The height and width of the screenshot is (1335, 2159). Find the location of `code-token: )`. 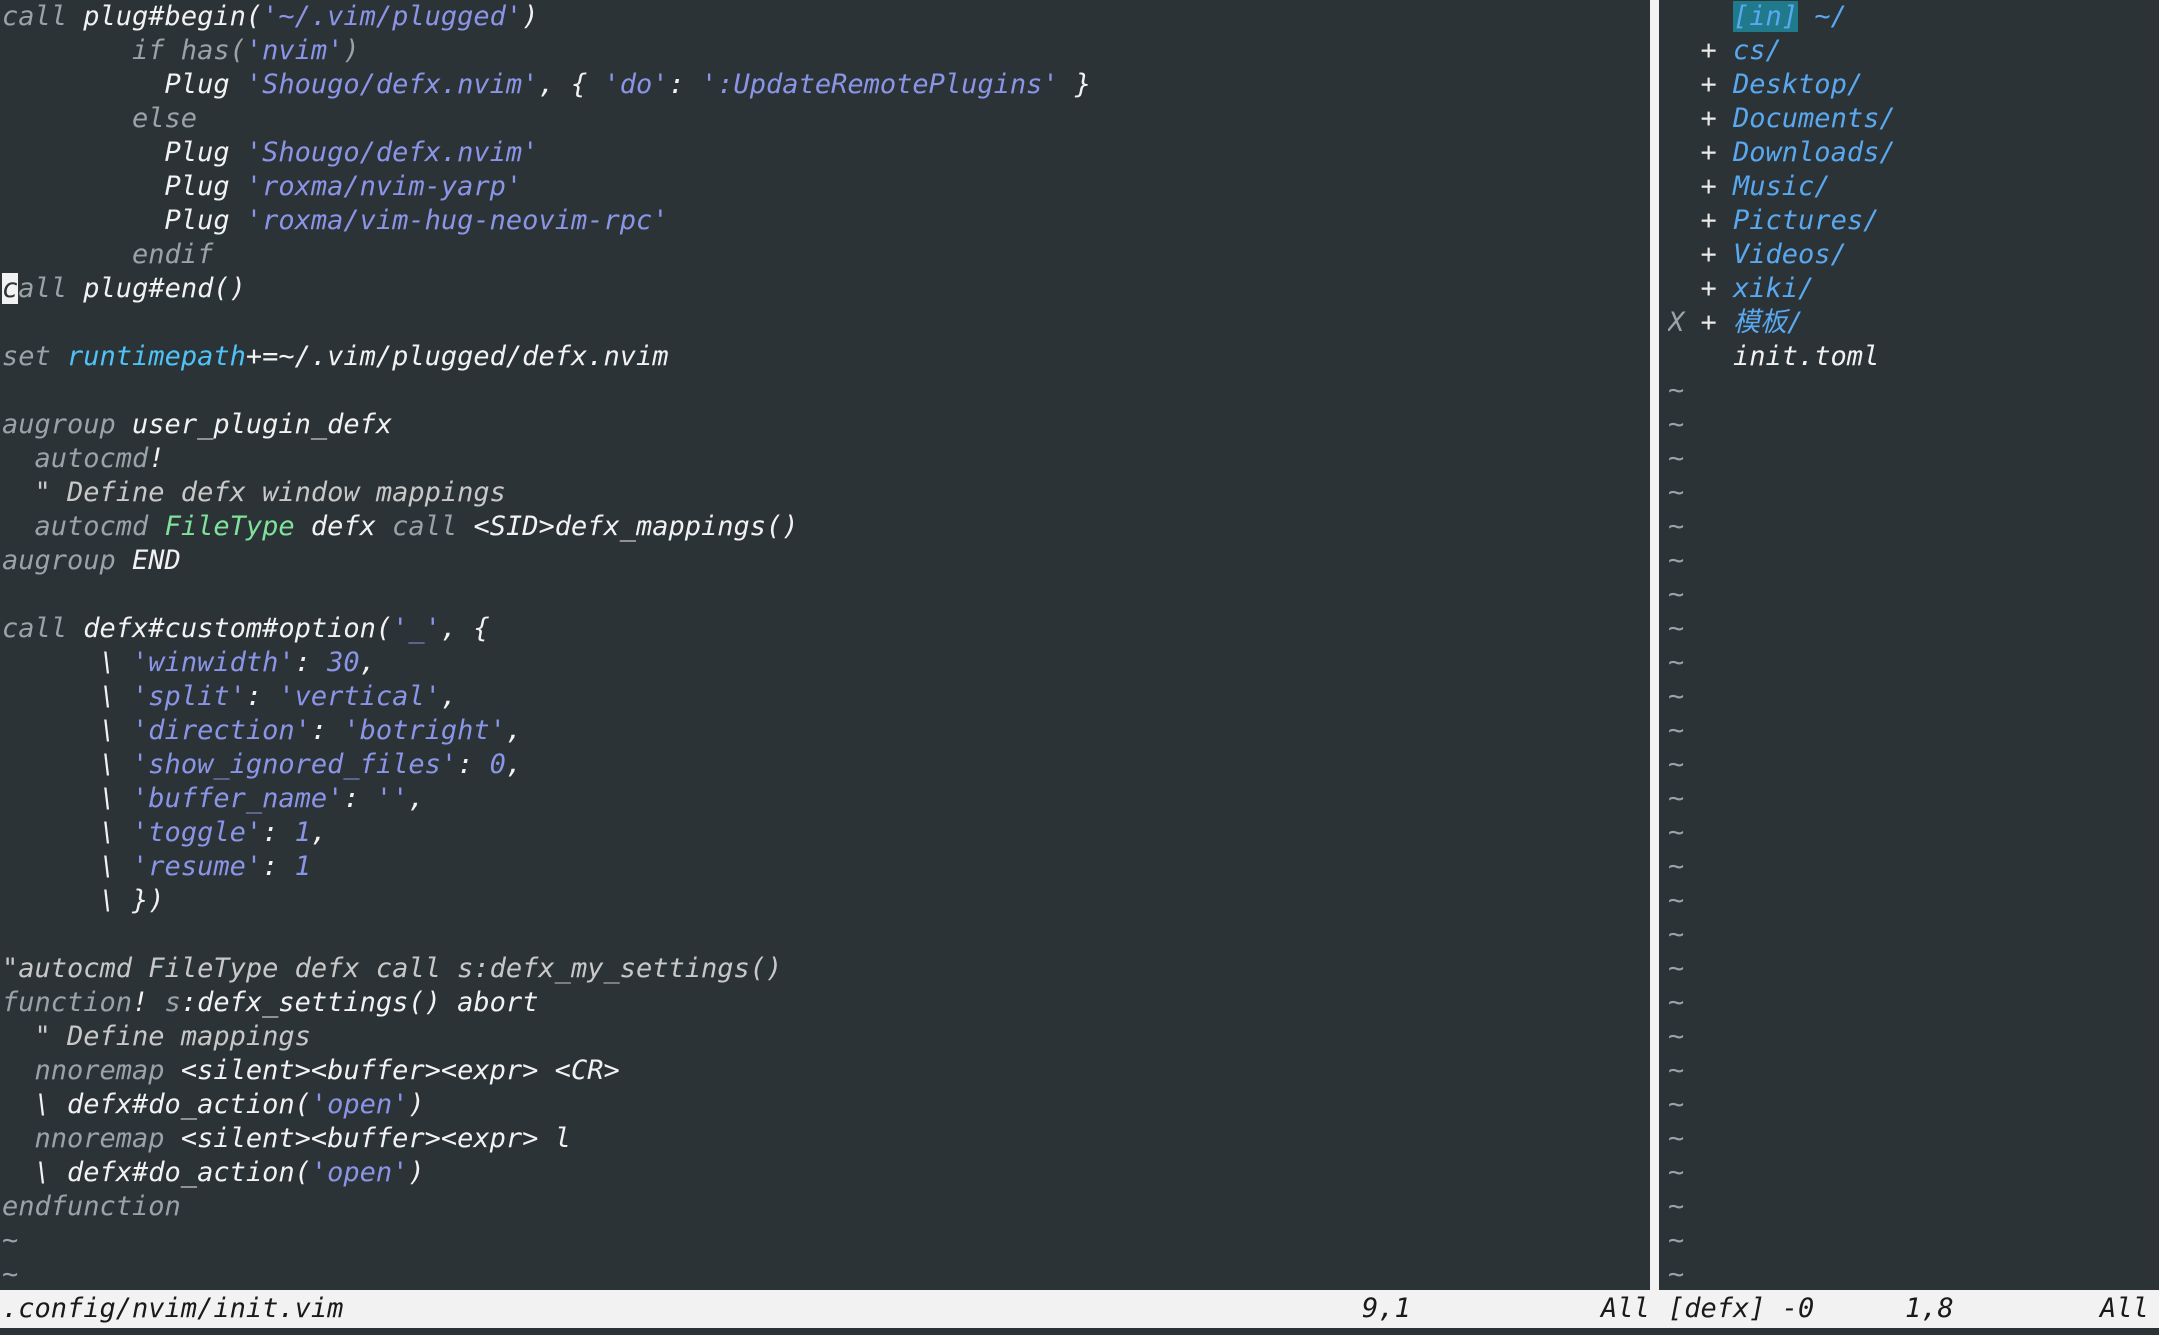

code-token: ) is located at coordinates (416, 1104).